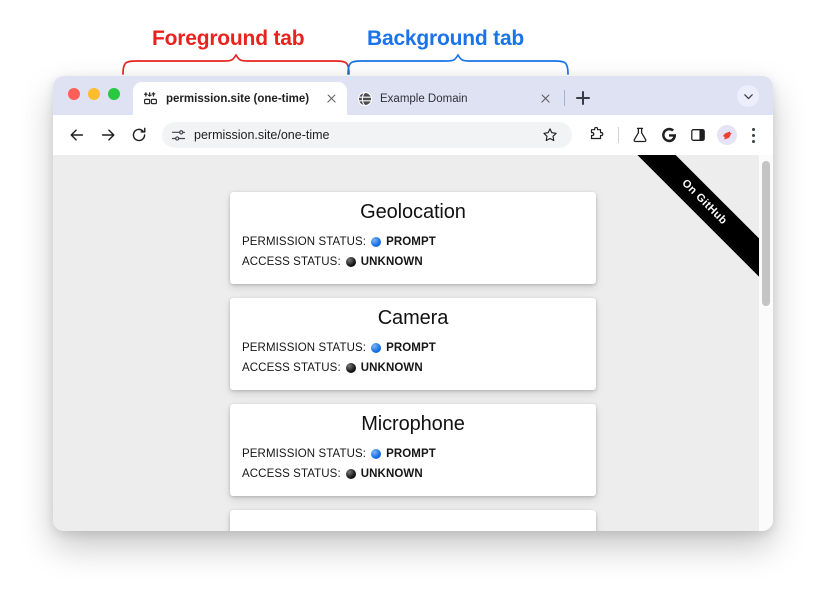 The image size is (826, 598). I want to click on background-tab-brace, so click(458, 64).